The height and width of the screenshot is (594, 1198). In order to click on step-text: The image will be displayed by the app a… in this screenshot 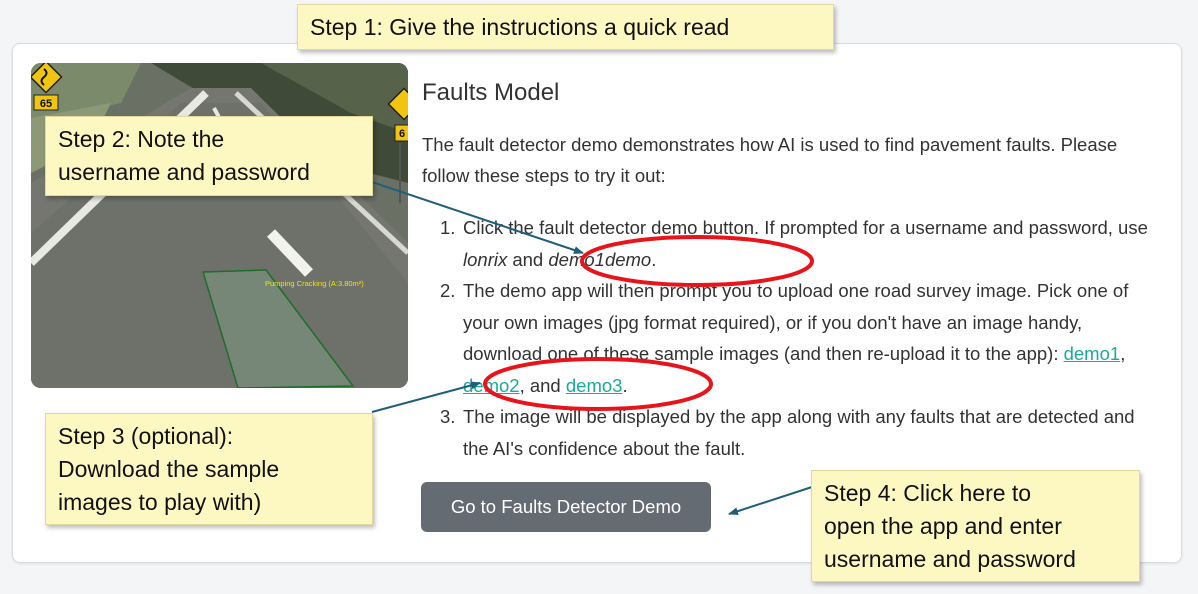, I will do `click(799, 432)`.